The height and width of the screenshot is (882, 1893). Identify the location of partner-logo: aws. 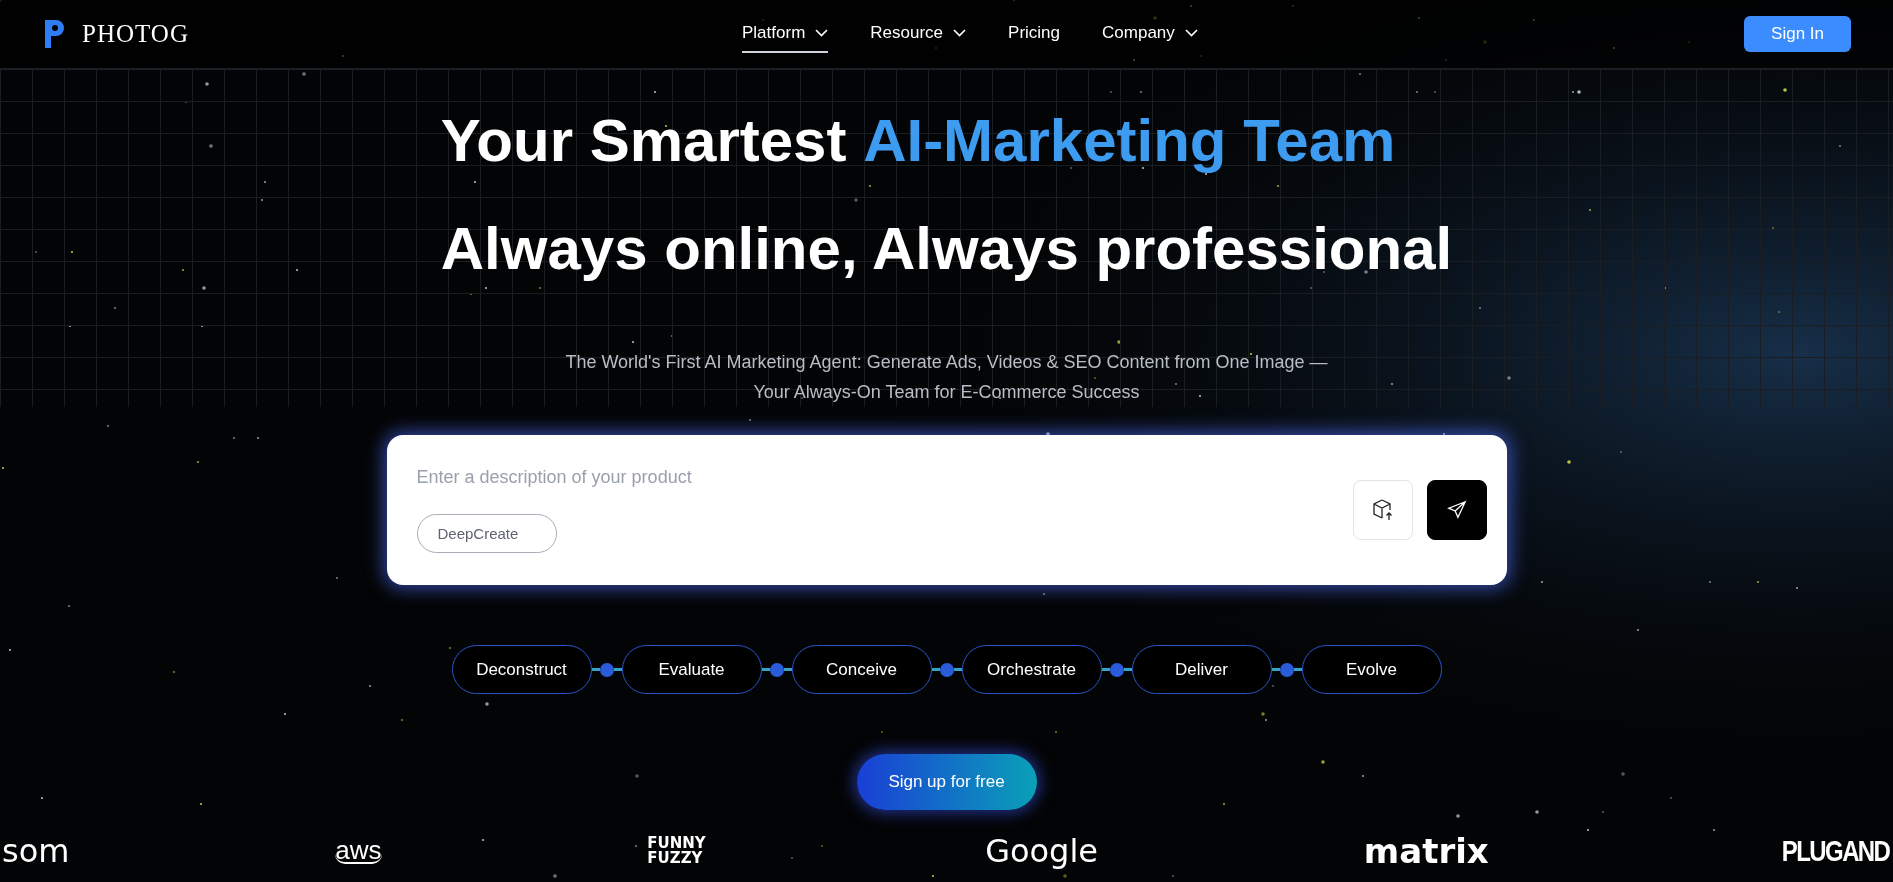
(358, 851).